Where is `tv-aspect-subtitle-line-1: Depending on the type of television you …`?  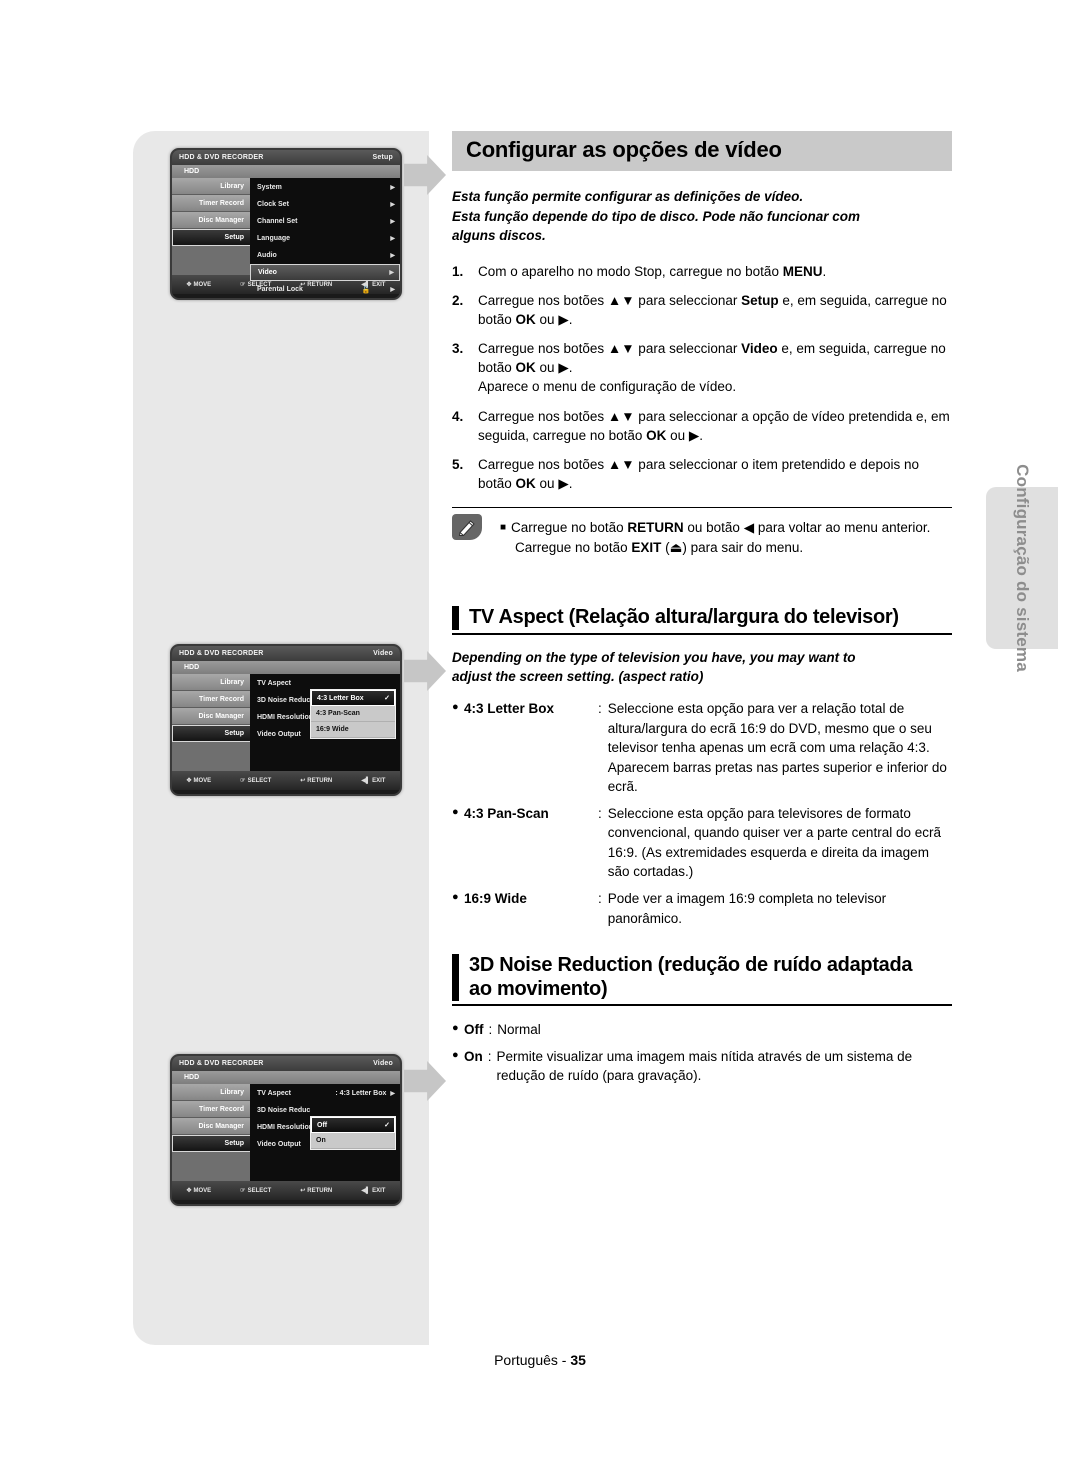 tv-aspect-subtitle-line-1: Depending on the type of television you … is located at coordinates (654, 657).